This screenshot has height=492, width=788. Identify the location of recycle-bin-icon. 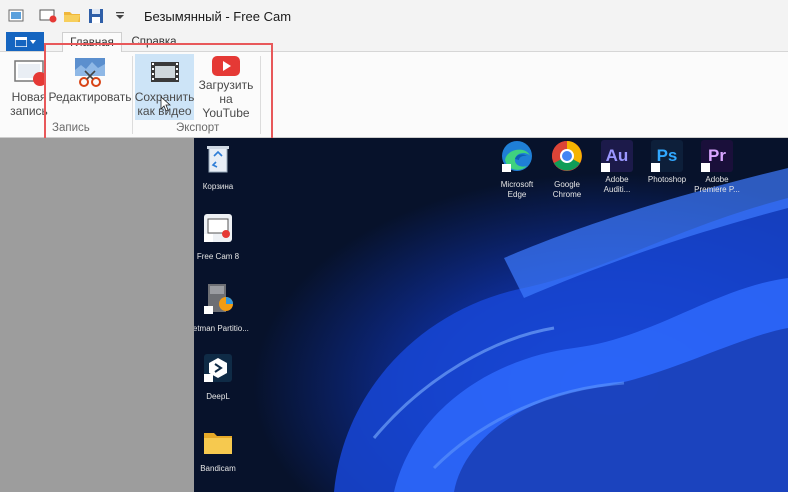
(218, 160).